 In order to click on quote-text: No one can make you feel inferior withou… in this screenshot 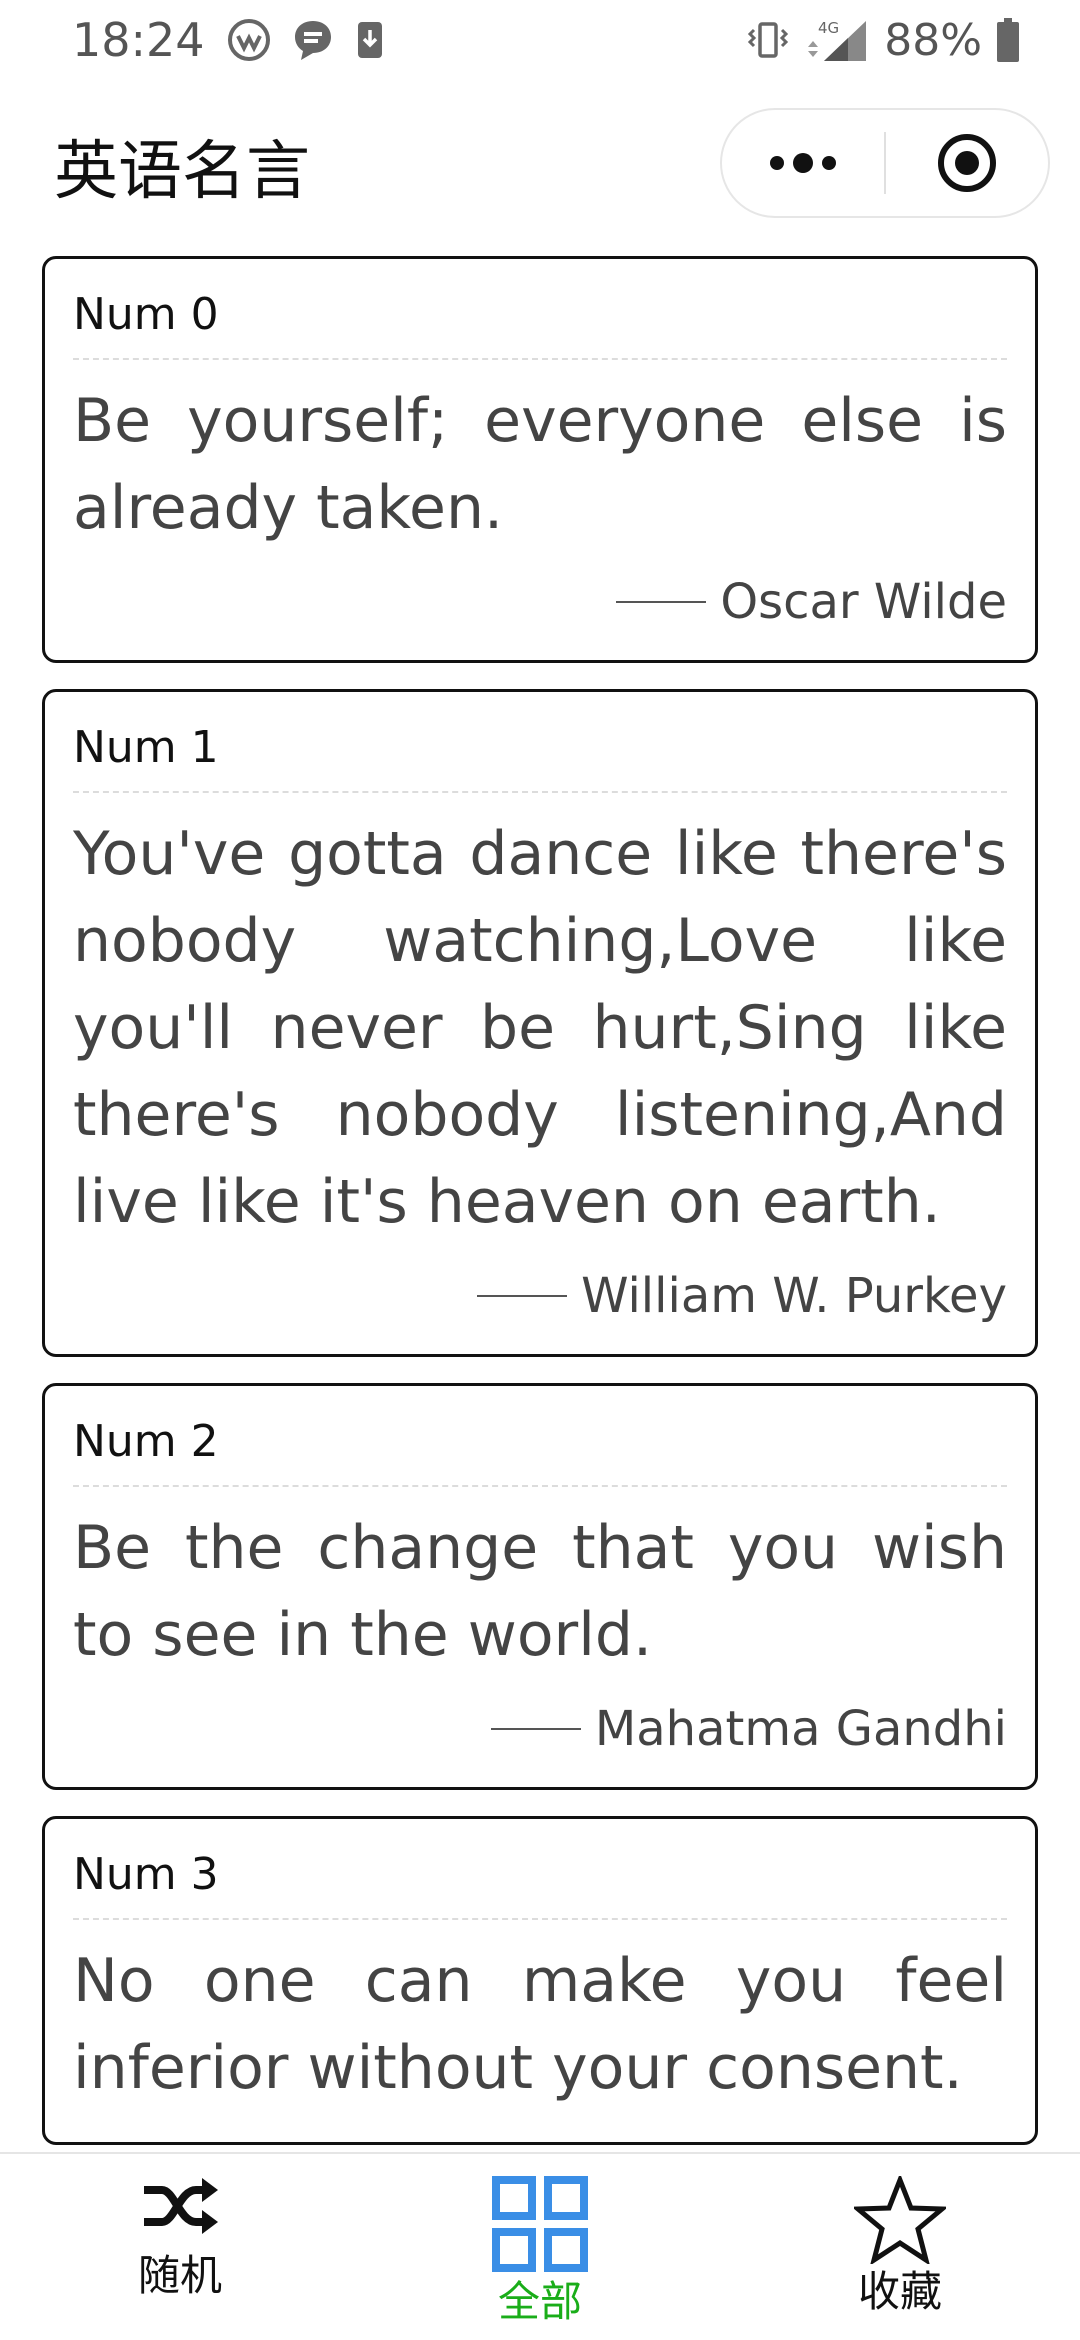, I will do `click(540, 2024)`.